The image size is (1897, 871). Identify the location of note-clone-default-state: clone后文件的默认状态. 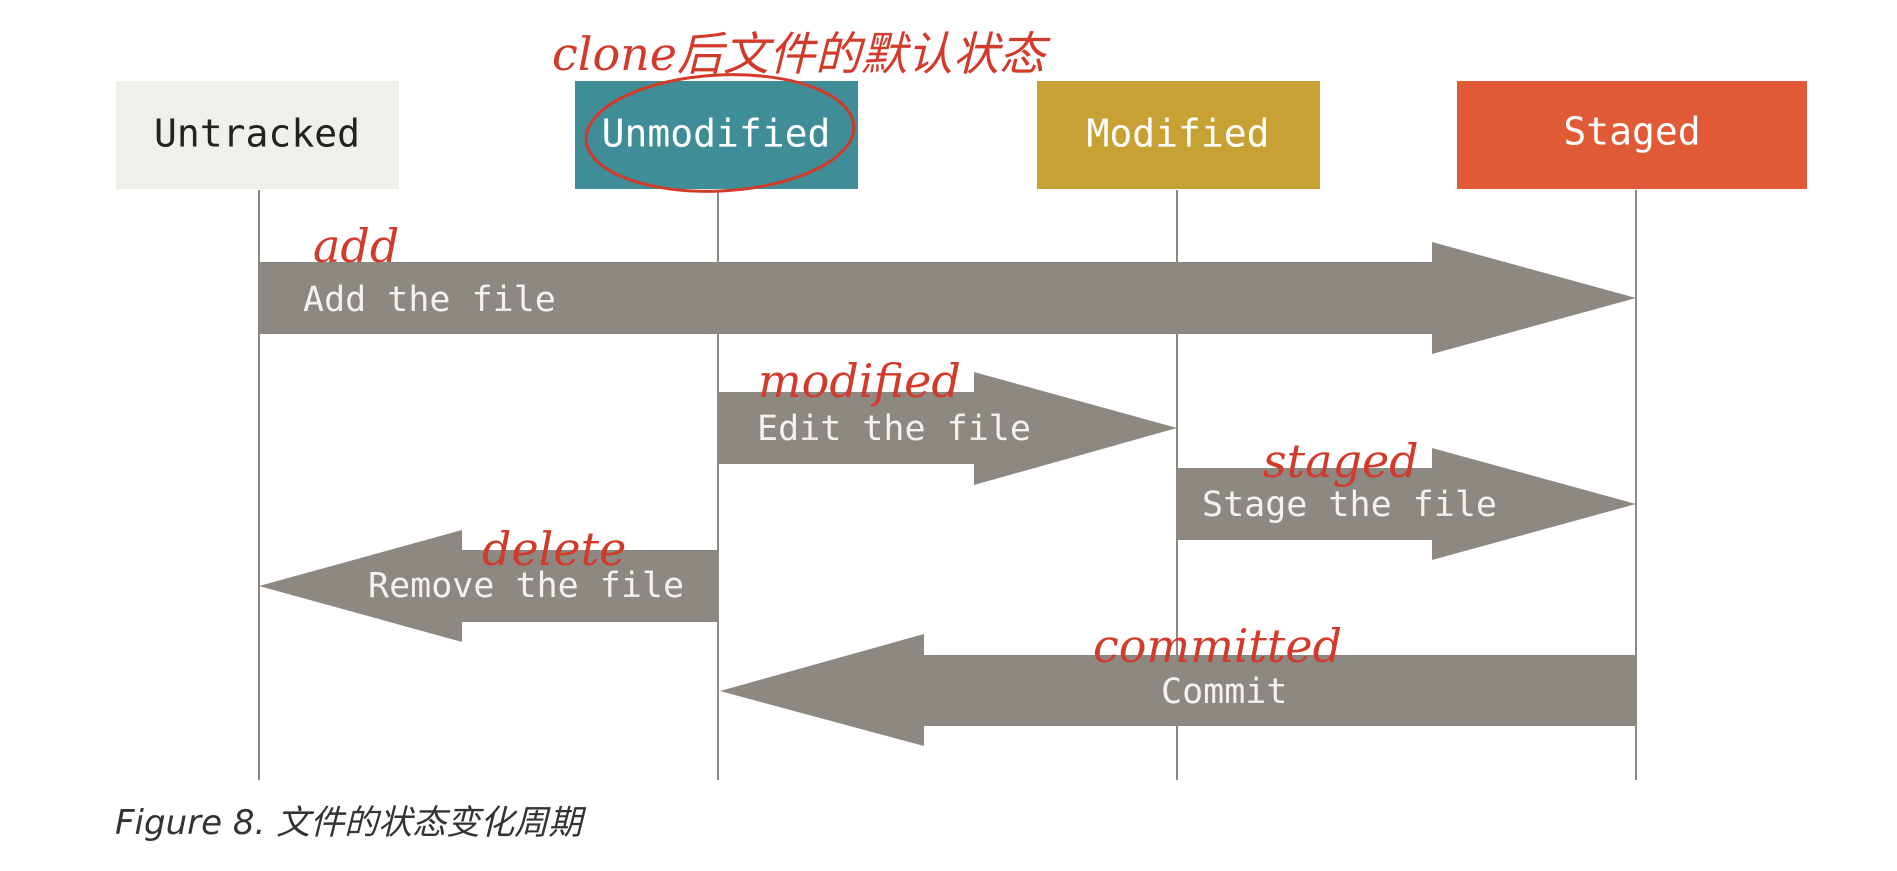
(801, 54).